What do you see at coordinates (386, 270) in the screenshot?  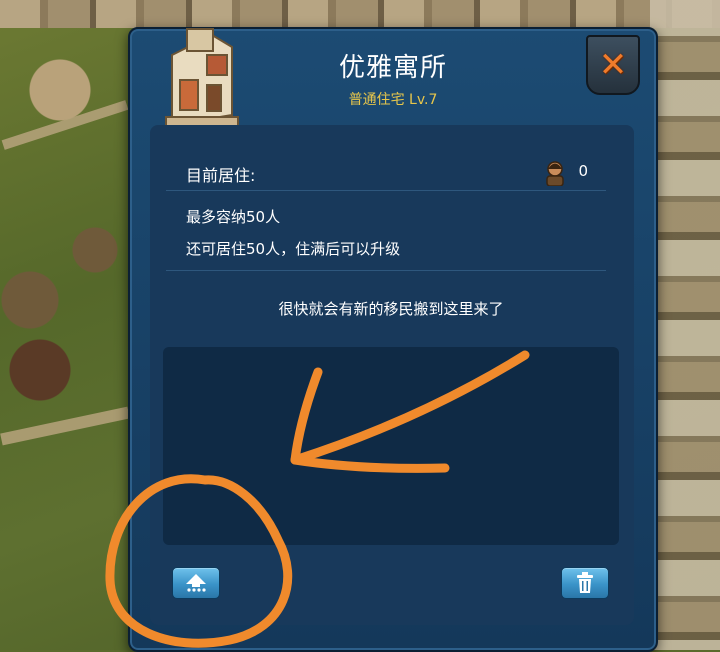 I see `divider-bottom` at bounding box center [386, 270].